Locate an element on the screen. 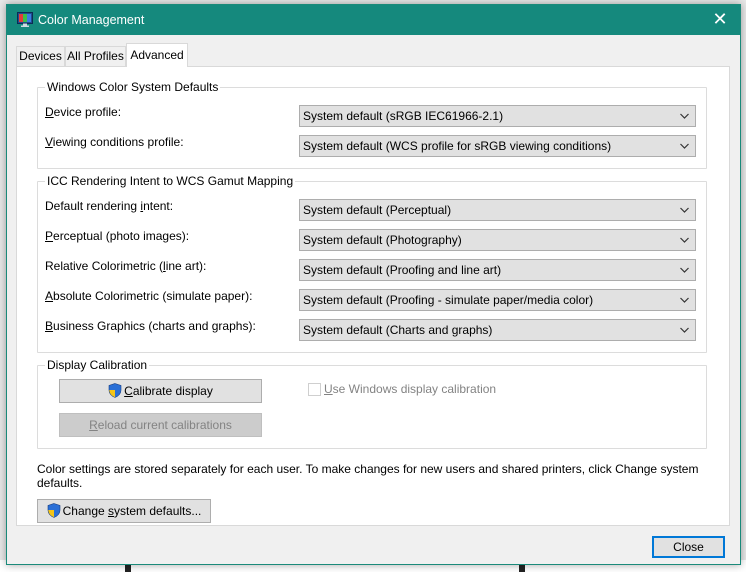 The image size is (746, 572). monitor-color-icon is located at coordinates (25, 19).